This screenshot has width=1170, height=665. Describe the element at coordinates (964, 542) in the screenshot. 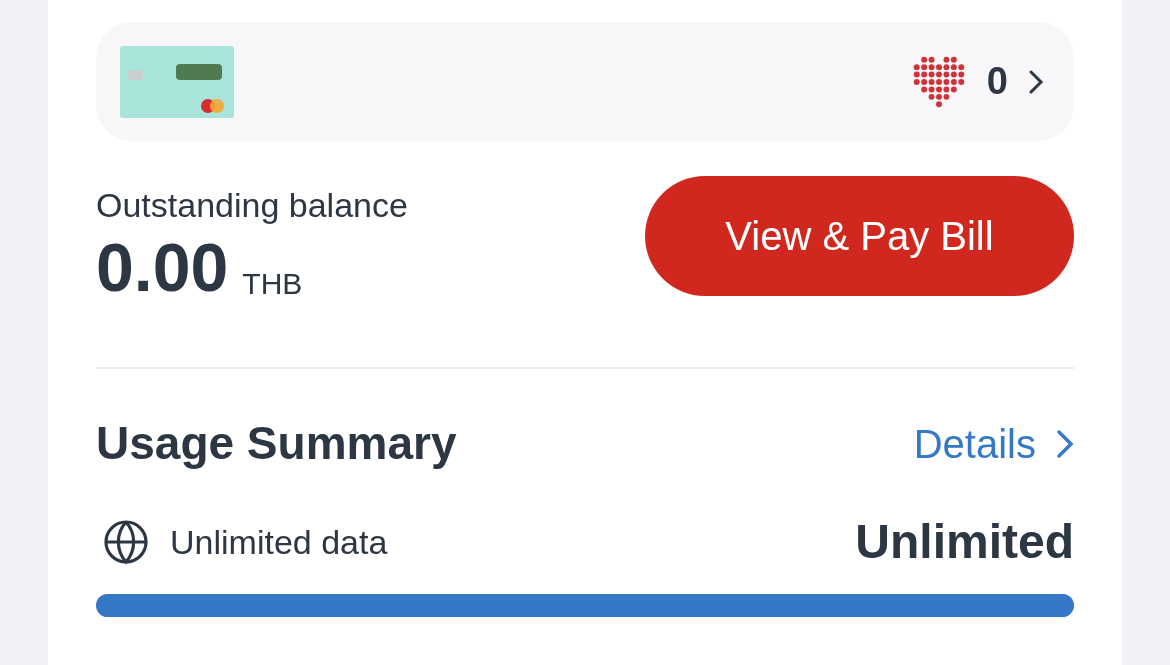

I see `usage-value: Unlimited` at that location.